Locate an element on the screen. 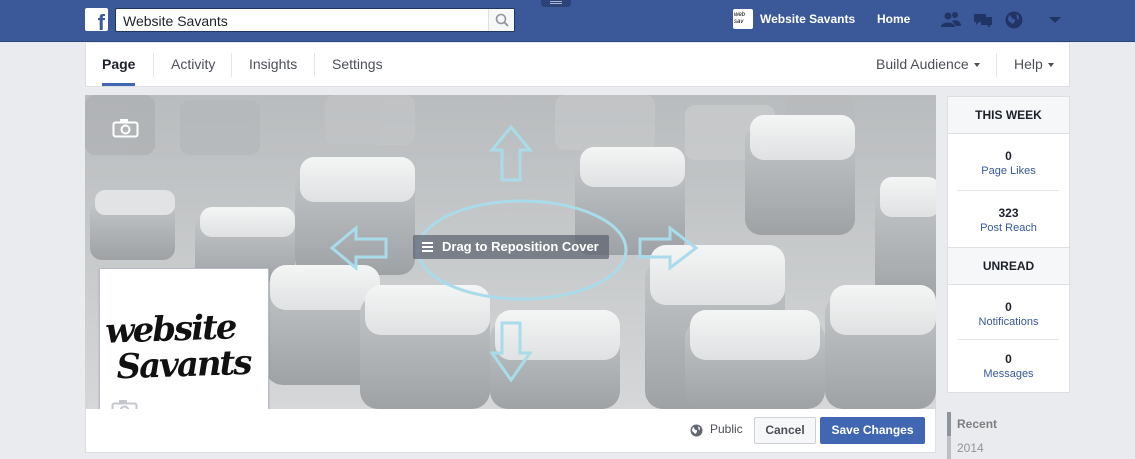  search-icon is located at coordinates (502, 20).